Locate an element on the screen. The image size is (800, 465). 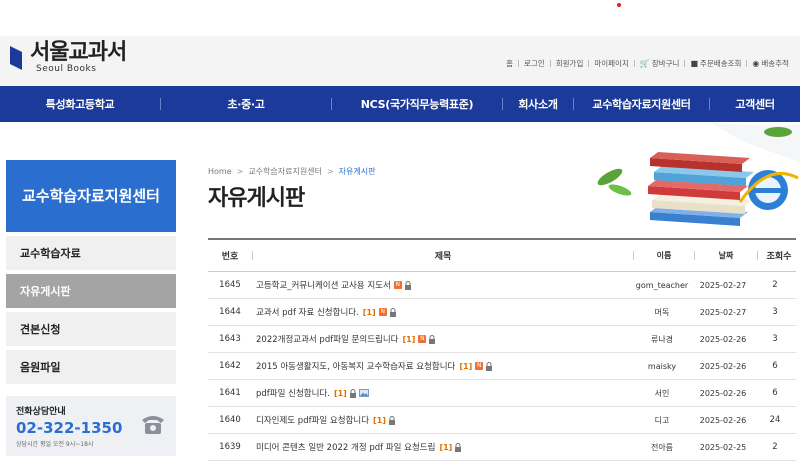
sidebar-item-sample-request: 견본신청 is located at coordinates (91, 329).